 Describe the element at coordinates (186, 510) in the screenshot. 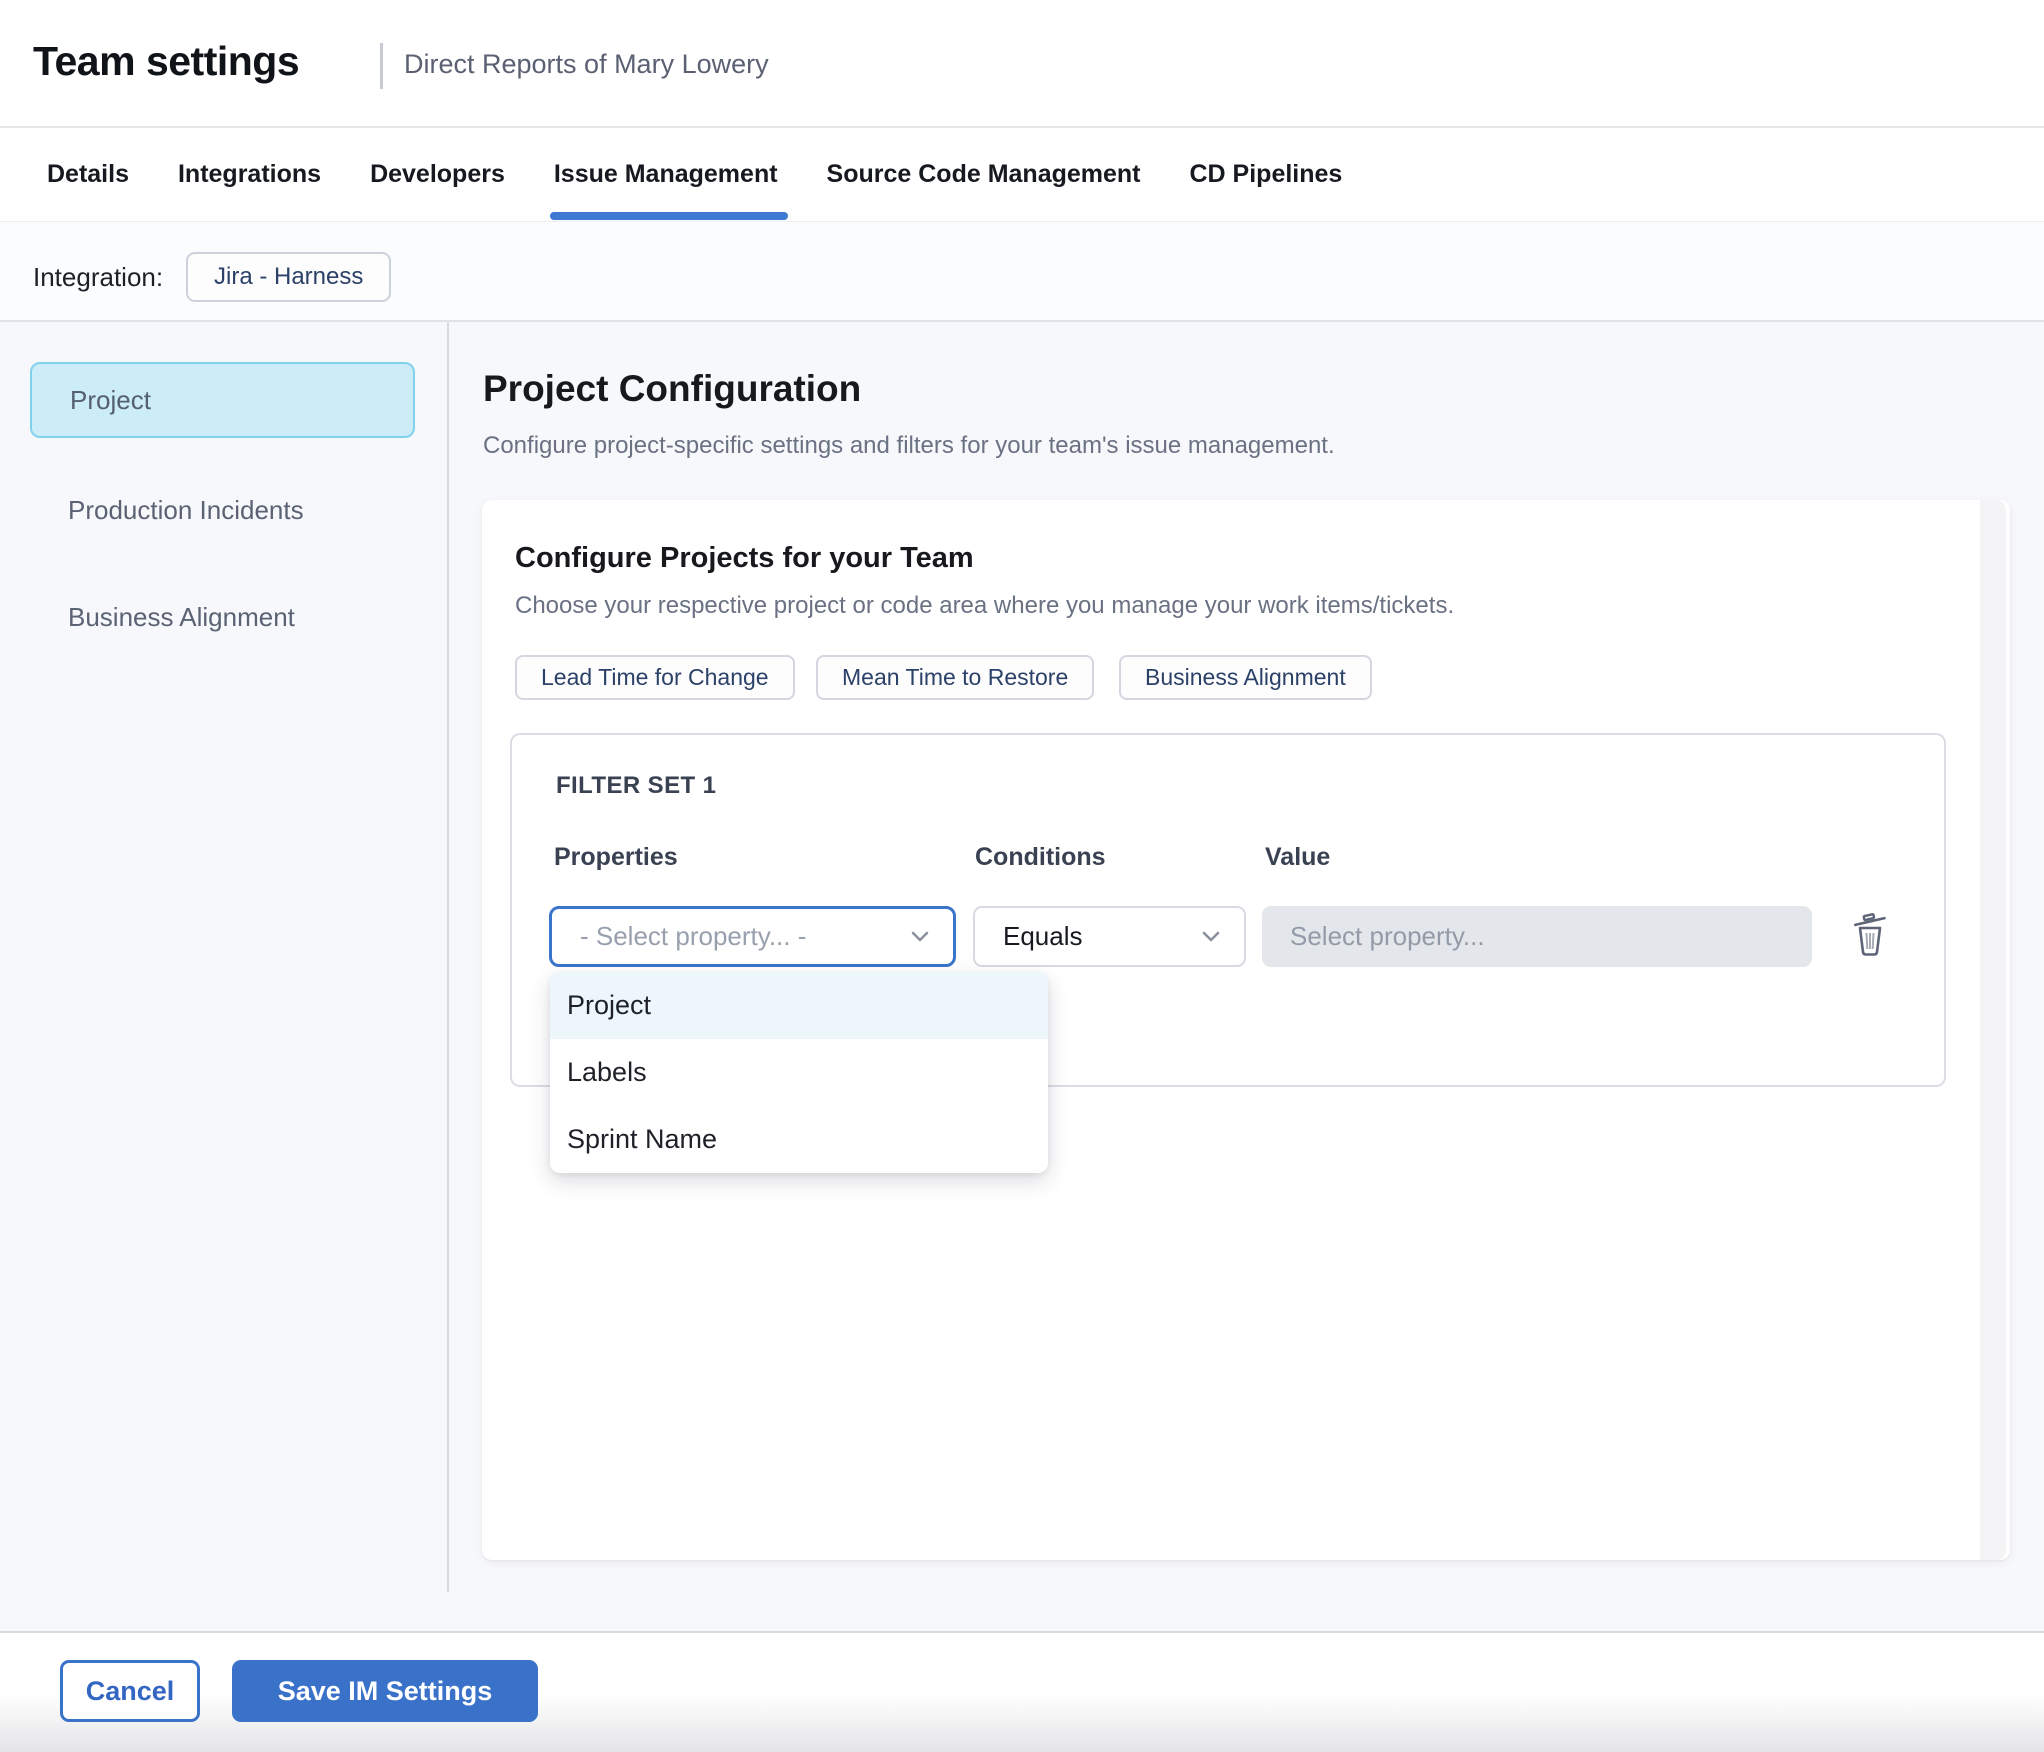

I see `sidebar-item-production-incidents: Production Incidents` at that location.